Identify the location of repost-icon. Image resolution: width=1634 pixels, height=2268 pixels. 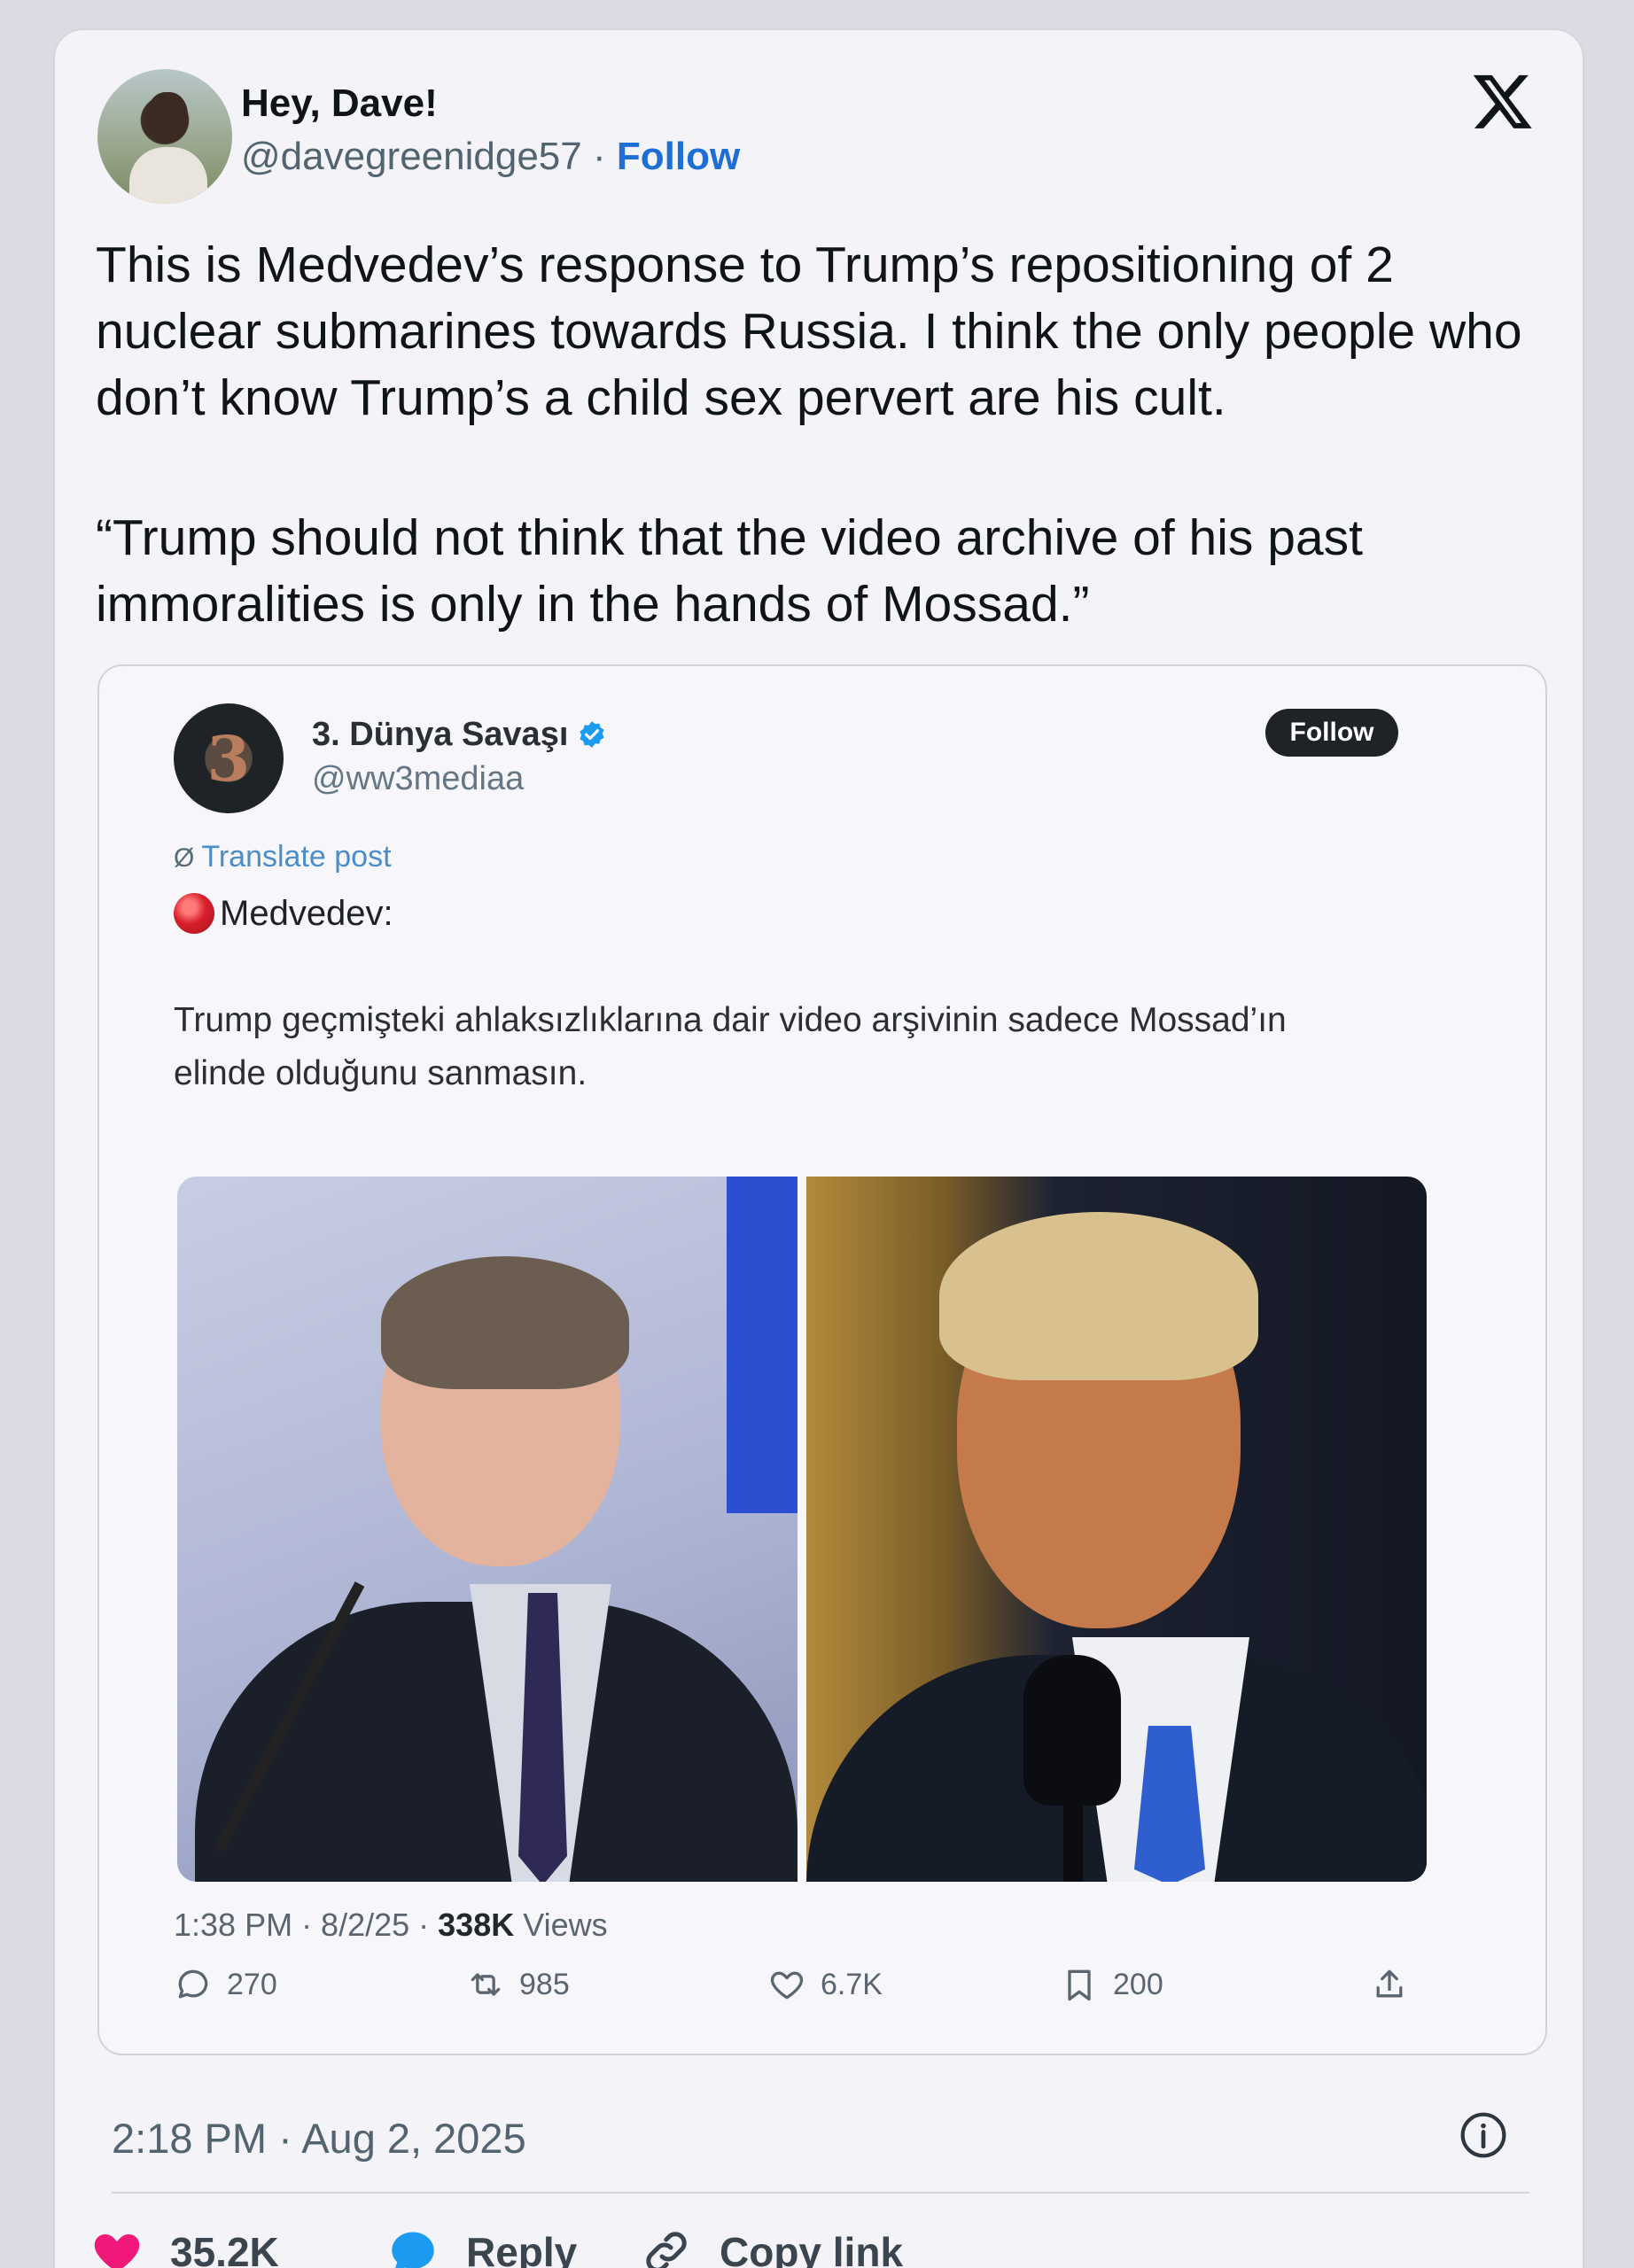
(486, 1984).